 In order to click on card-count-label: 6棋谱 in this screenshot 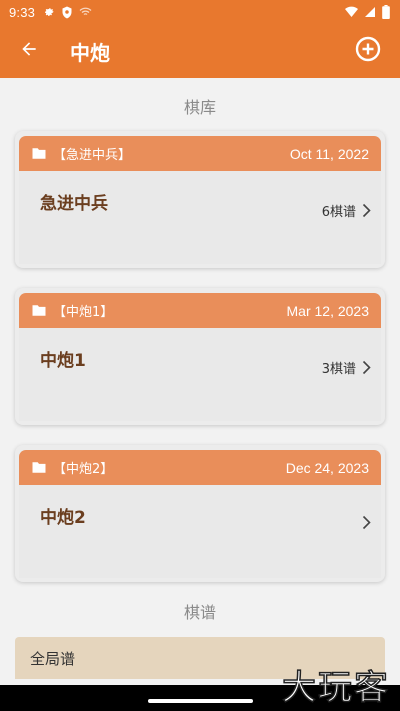, I will do `click(338, 212)`.